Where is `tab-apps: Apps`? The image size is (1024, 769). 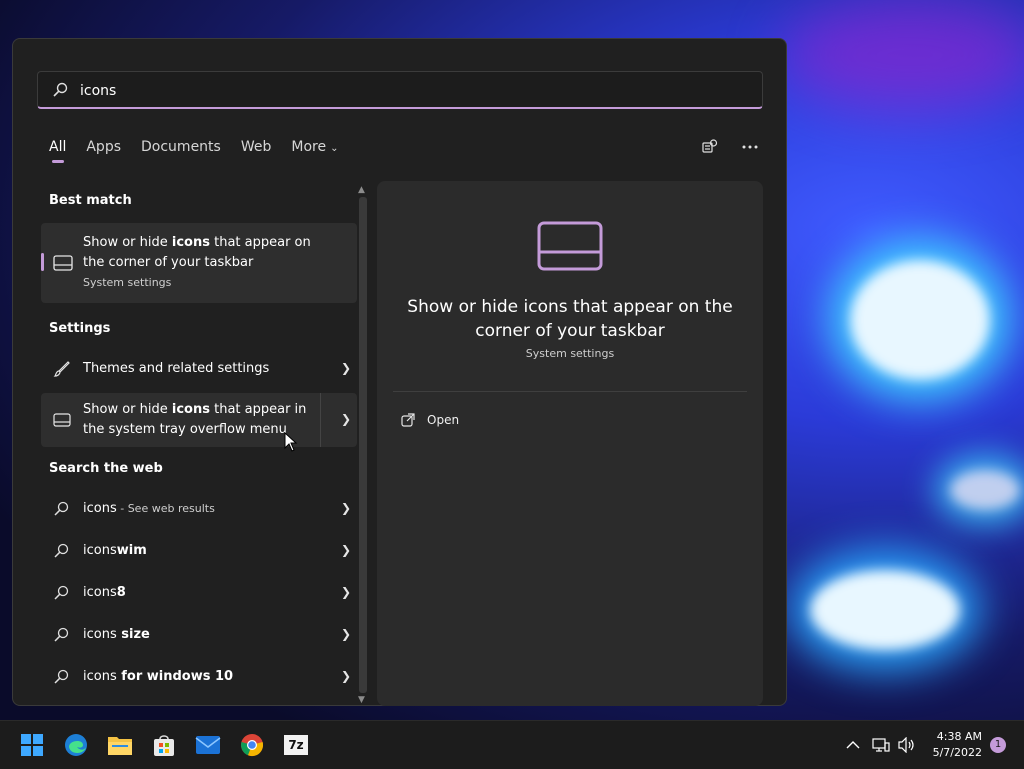
tab-apps: Apps is located at coordinates (103, 147).